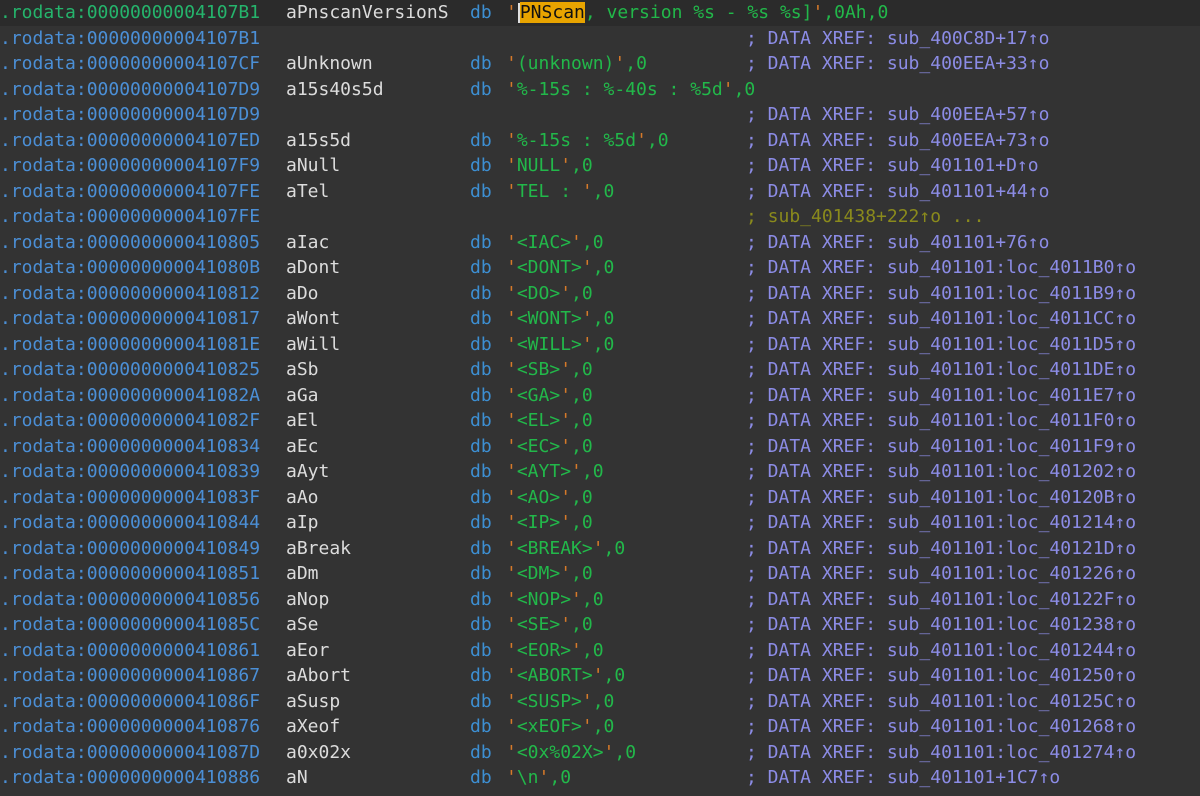 This screenshot has height=796, width=1200. What do you see at coordinates (549, 294) in the screenshot?
I see `string-operand: '<DO>',0` at bounding box center [549, 294].